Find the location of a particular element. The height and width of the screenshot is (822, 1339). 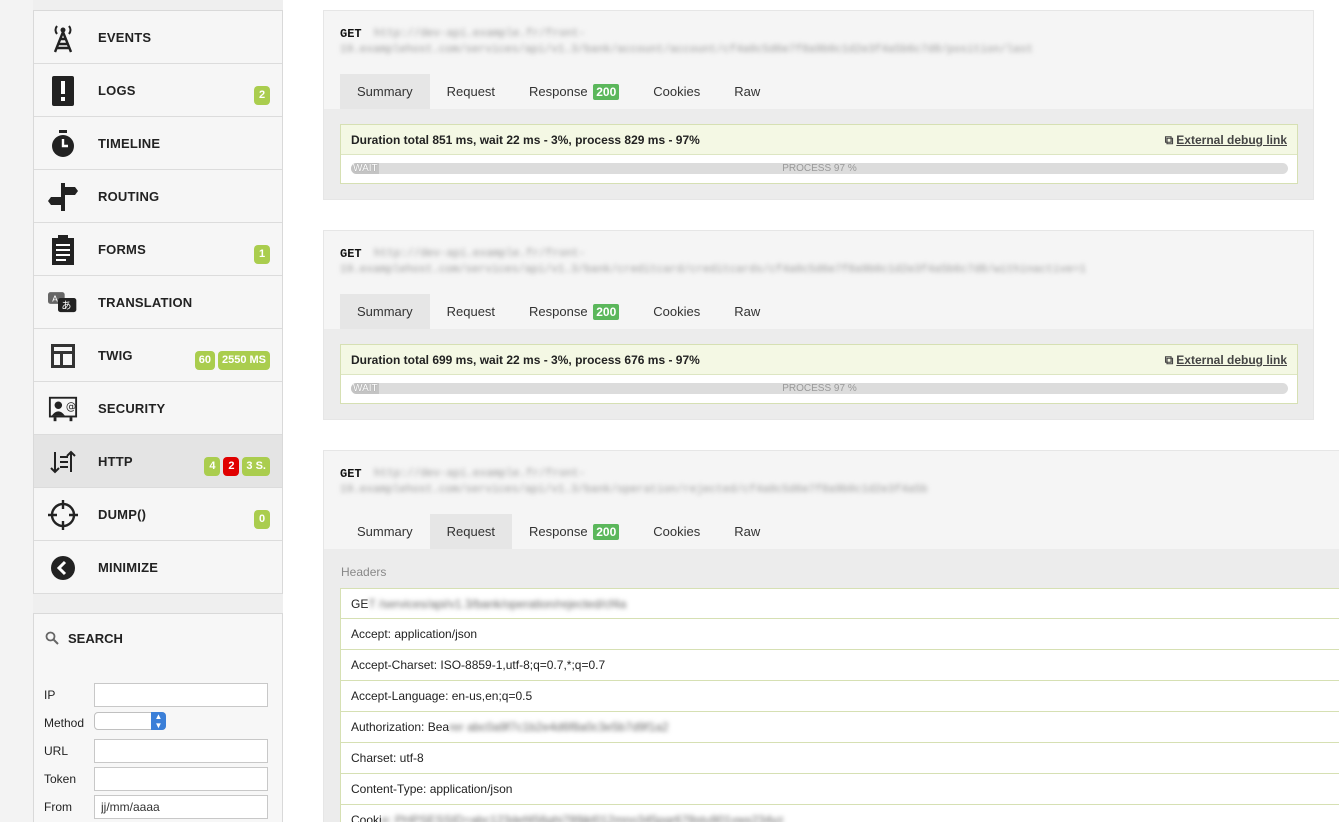

timing-bar: WAIT PROCESS 97 % is located at coordinates (819, 388).